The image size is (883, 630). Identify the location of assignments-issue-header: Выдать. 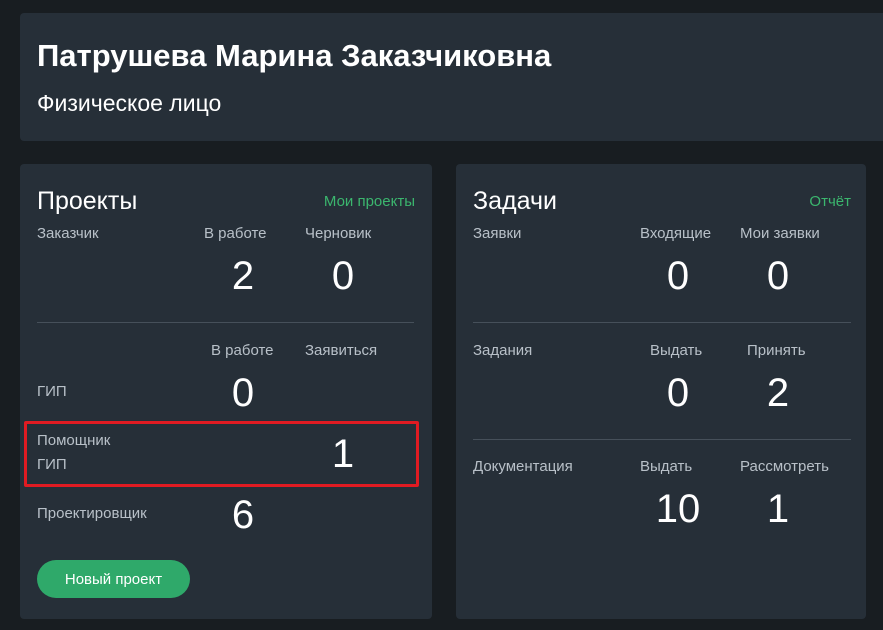
(676, 350).